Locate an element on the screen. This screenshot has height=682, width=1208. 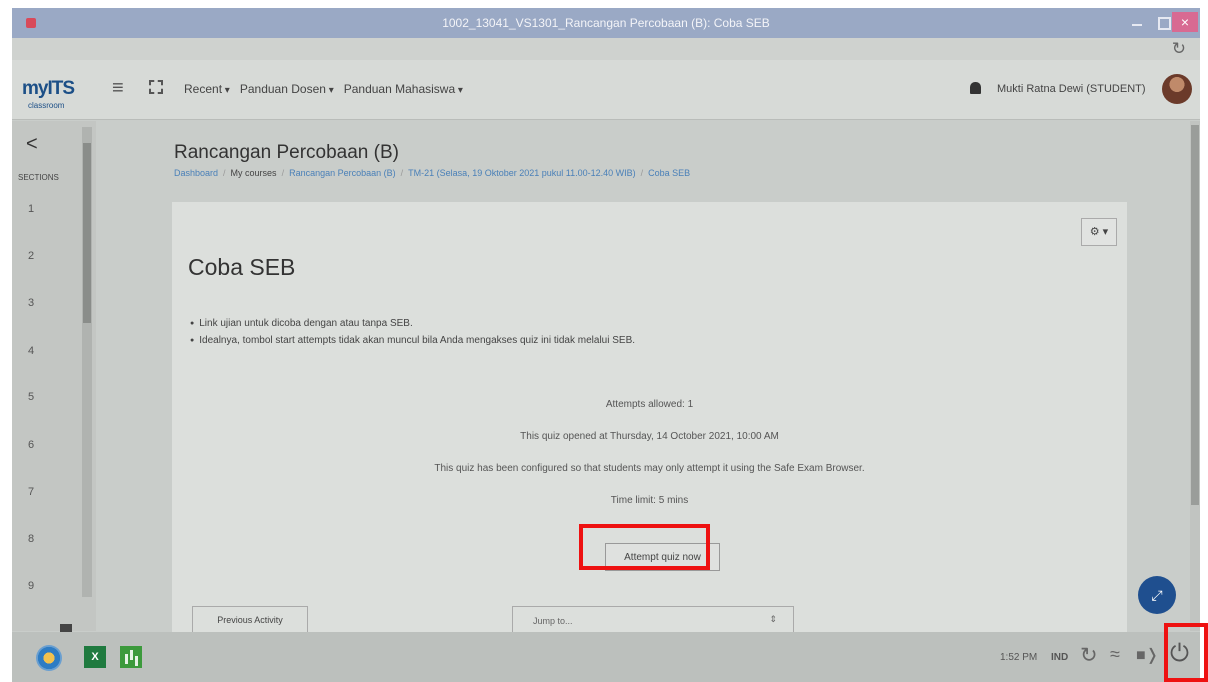
section-link-6: 6 is located at coordinates (31, 445).